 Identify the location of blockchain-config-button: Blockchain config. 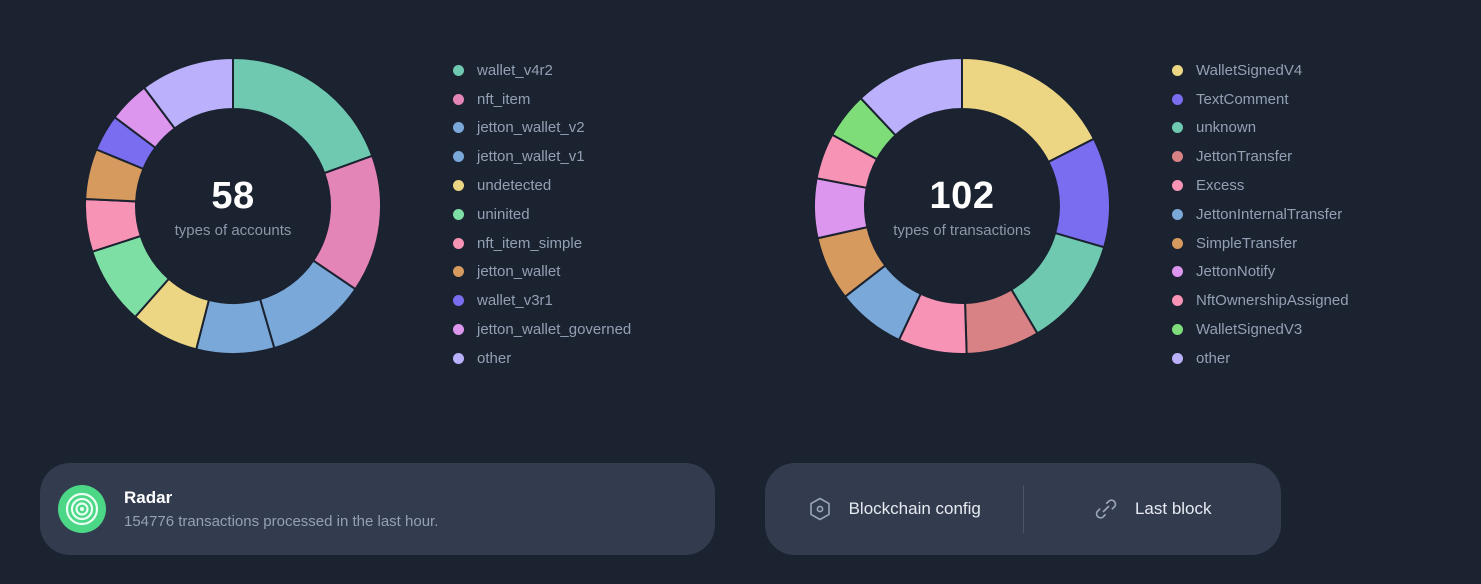
(894, 509).